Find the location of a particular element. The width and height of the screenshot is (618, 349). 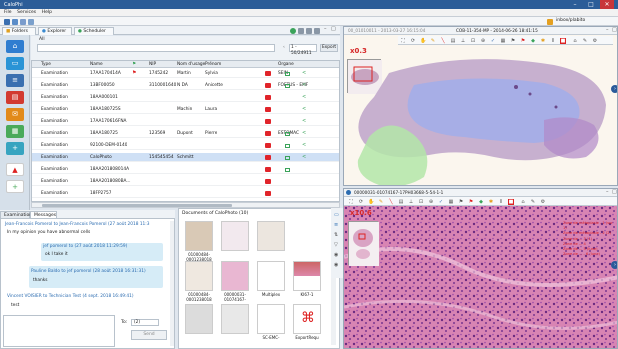

send-button: Send is located at coordinates (149, 335).